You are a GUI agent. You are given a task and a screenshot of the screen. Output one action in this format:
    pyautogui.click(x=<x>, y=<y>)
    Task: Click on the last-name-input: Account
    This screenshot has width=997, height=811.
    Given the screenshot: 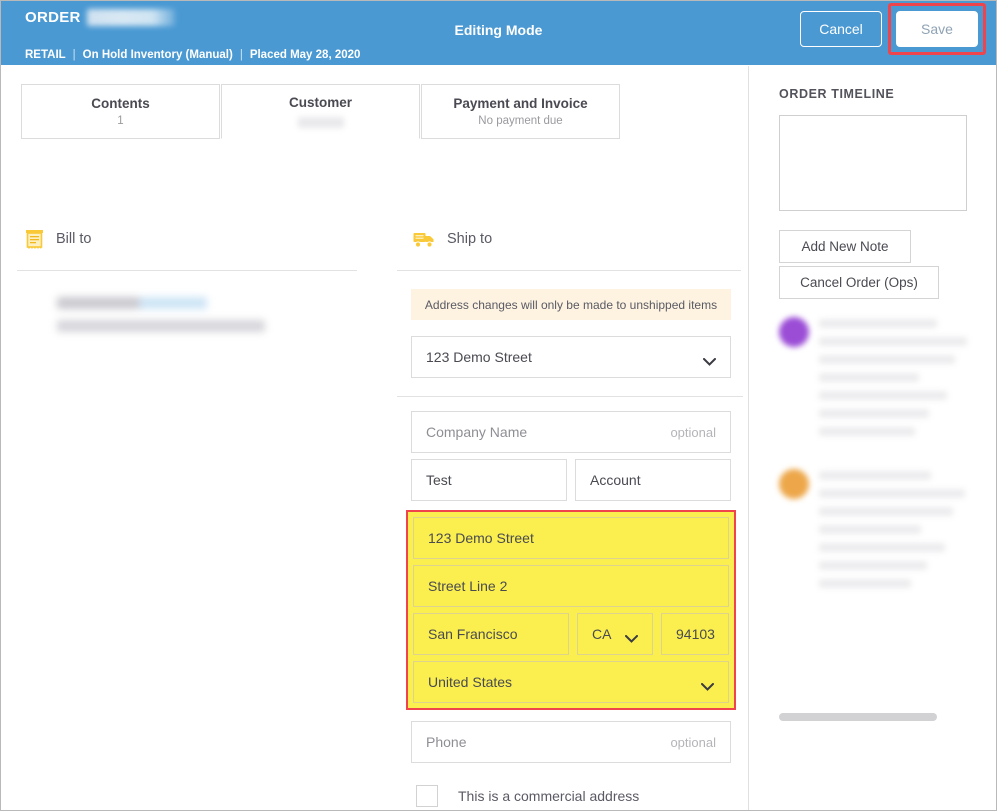 What is the action you would take?
    pyautogui.click(x=653, y=480)
    